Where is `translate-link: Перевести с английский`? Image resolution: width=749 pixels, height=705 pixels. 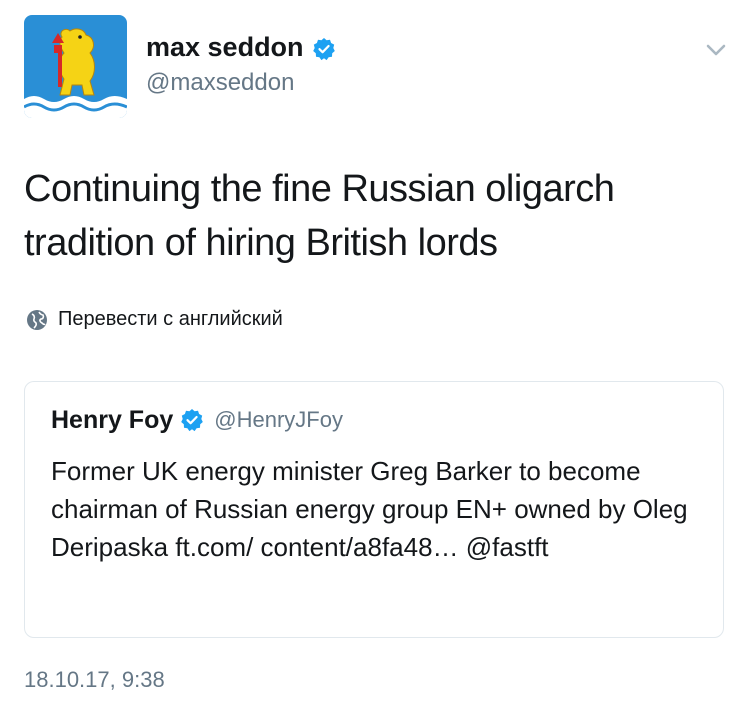 translate-link: Перевести с английский is located at coordinates (154, 319).